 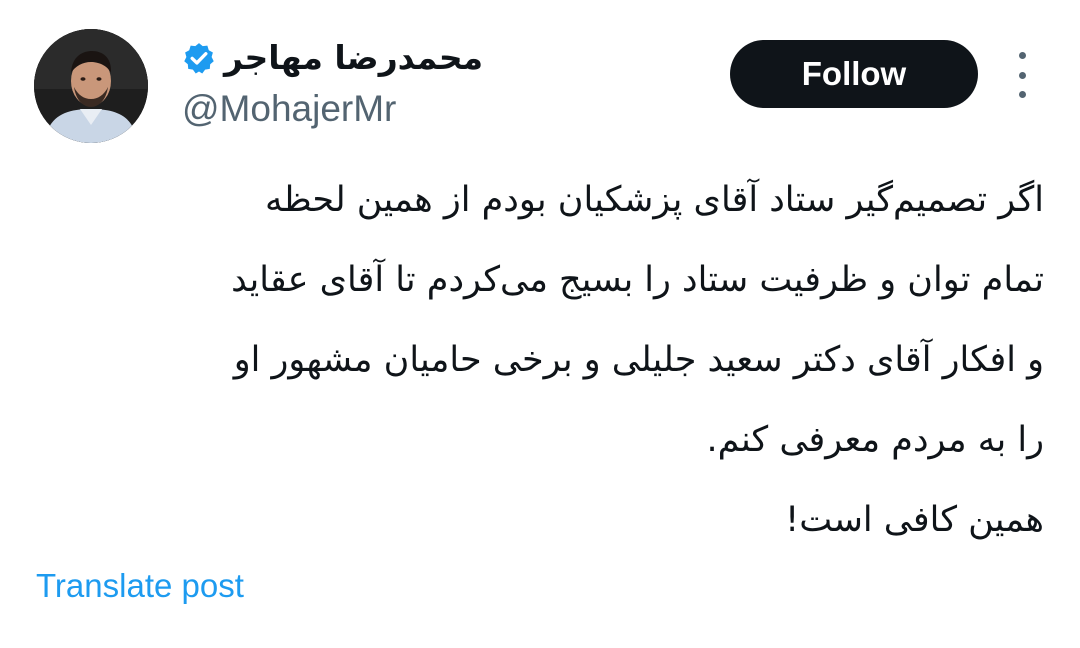 I want to click on verified-badge-icon, so click(x=199, y=58).